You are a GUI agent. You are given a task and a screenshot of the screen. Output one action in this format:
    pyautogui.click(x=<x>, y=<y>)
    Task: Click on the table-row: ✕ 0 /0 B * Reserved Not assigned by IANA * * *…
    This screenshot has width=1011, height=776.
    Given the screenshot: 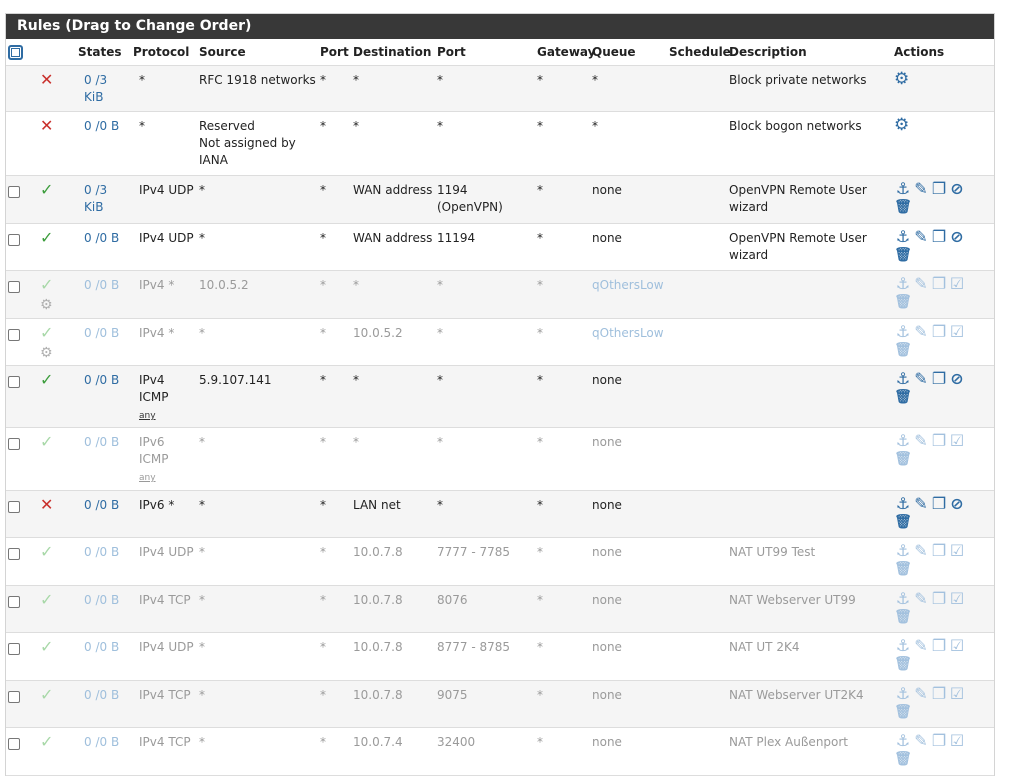 What is the action you would take?
    pyautogui.click(x=500, y=143)
    